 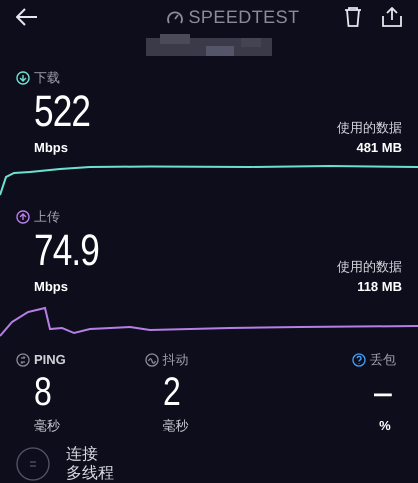 I want to click on speed-value: 74.9, so click(x=66, y=250).